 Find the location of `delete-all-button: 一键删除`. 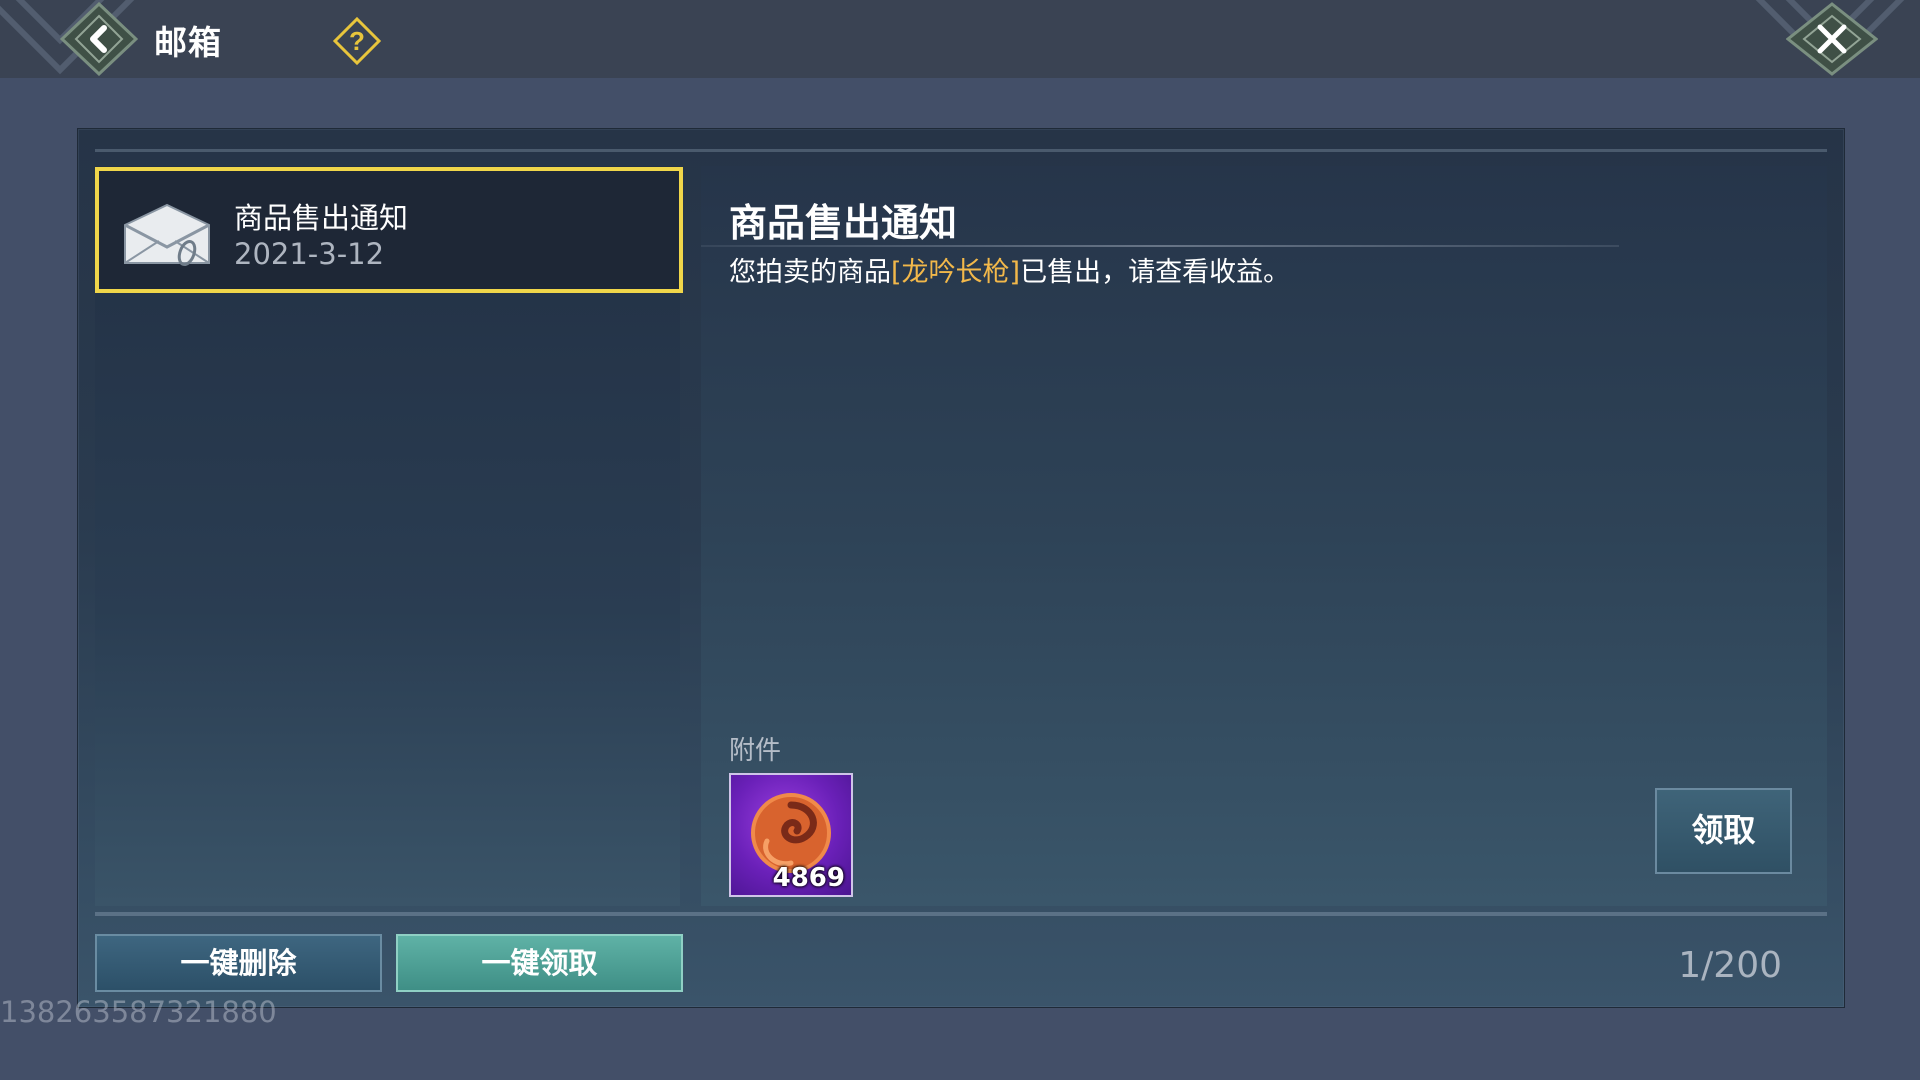

delete-all-button: 一键删除 is located at coordinates (238, 963).